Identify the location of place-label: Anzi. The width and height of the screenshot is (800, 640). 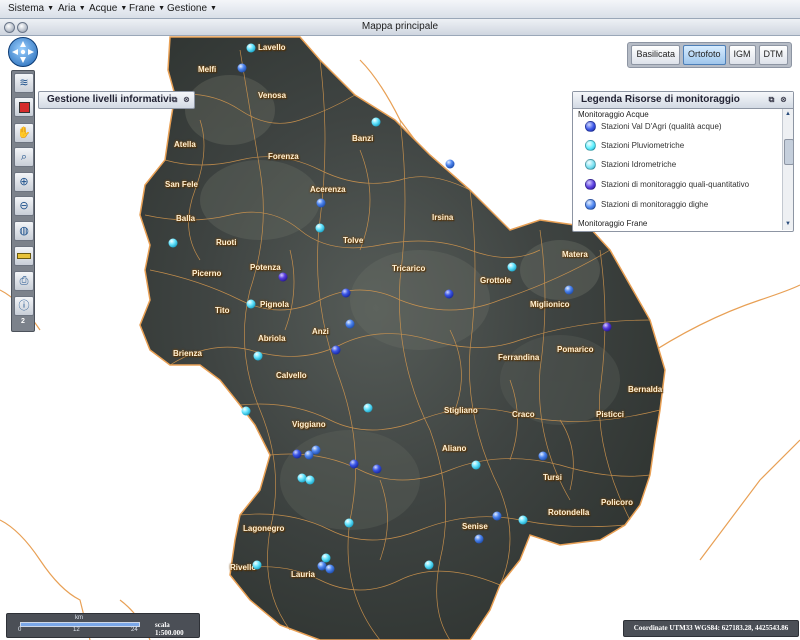
(320, 331).